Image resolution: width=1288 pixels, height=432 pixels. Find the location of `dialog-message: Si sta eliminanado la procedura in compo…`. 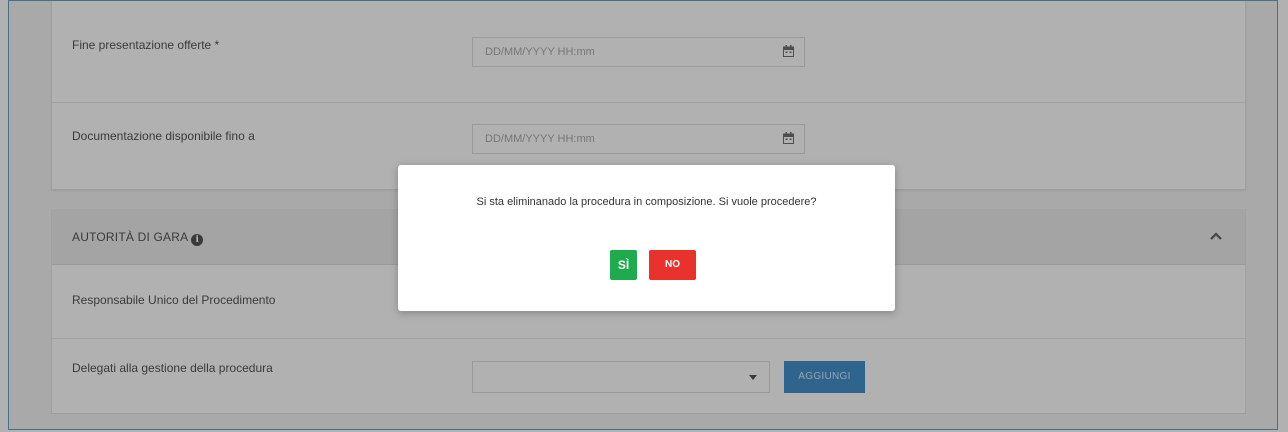

dialog-message: Si sta eliminanado la procedura in compo… is located at coordinates (646, 202).